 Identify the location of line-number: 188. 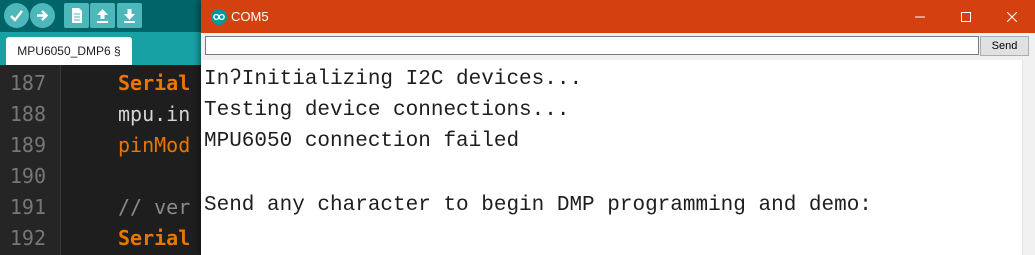
(27, 114).